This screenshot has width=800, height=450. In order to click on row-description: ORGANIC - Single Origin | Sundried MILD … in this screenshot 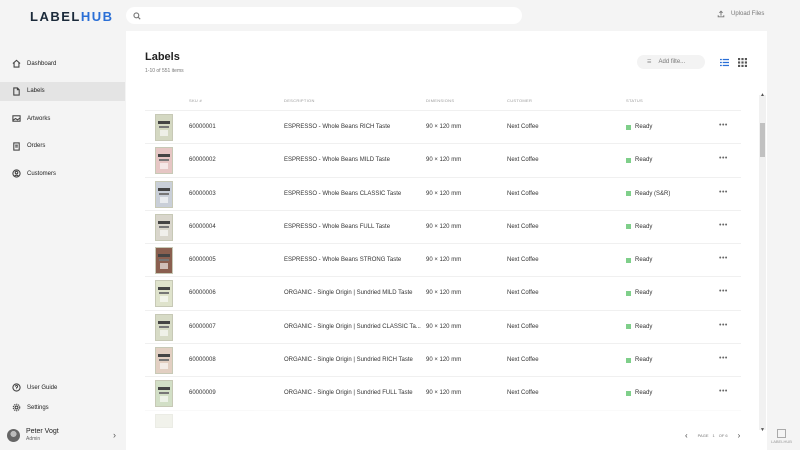, I will do `click(348, 293)`.